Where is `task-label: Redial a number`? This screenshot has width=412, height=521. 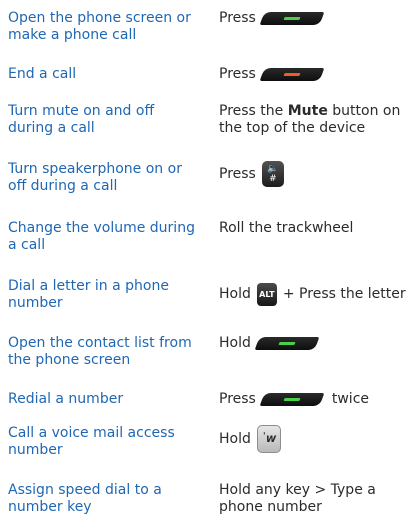 task-label: Redial a number is located at coordinates (66, 399).